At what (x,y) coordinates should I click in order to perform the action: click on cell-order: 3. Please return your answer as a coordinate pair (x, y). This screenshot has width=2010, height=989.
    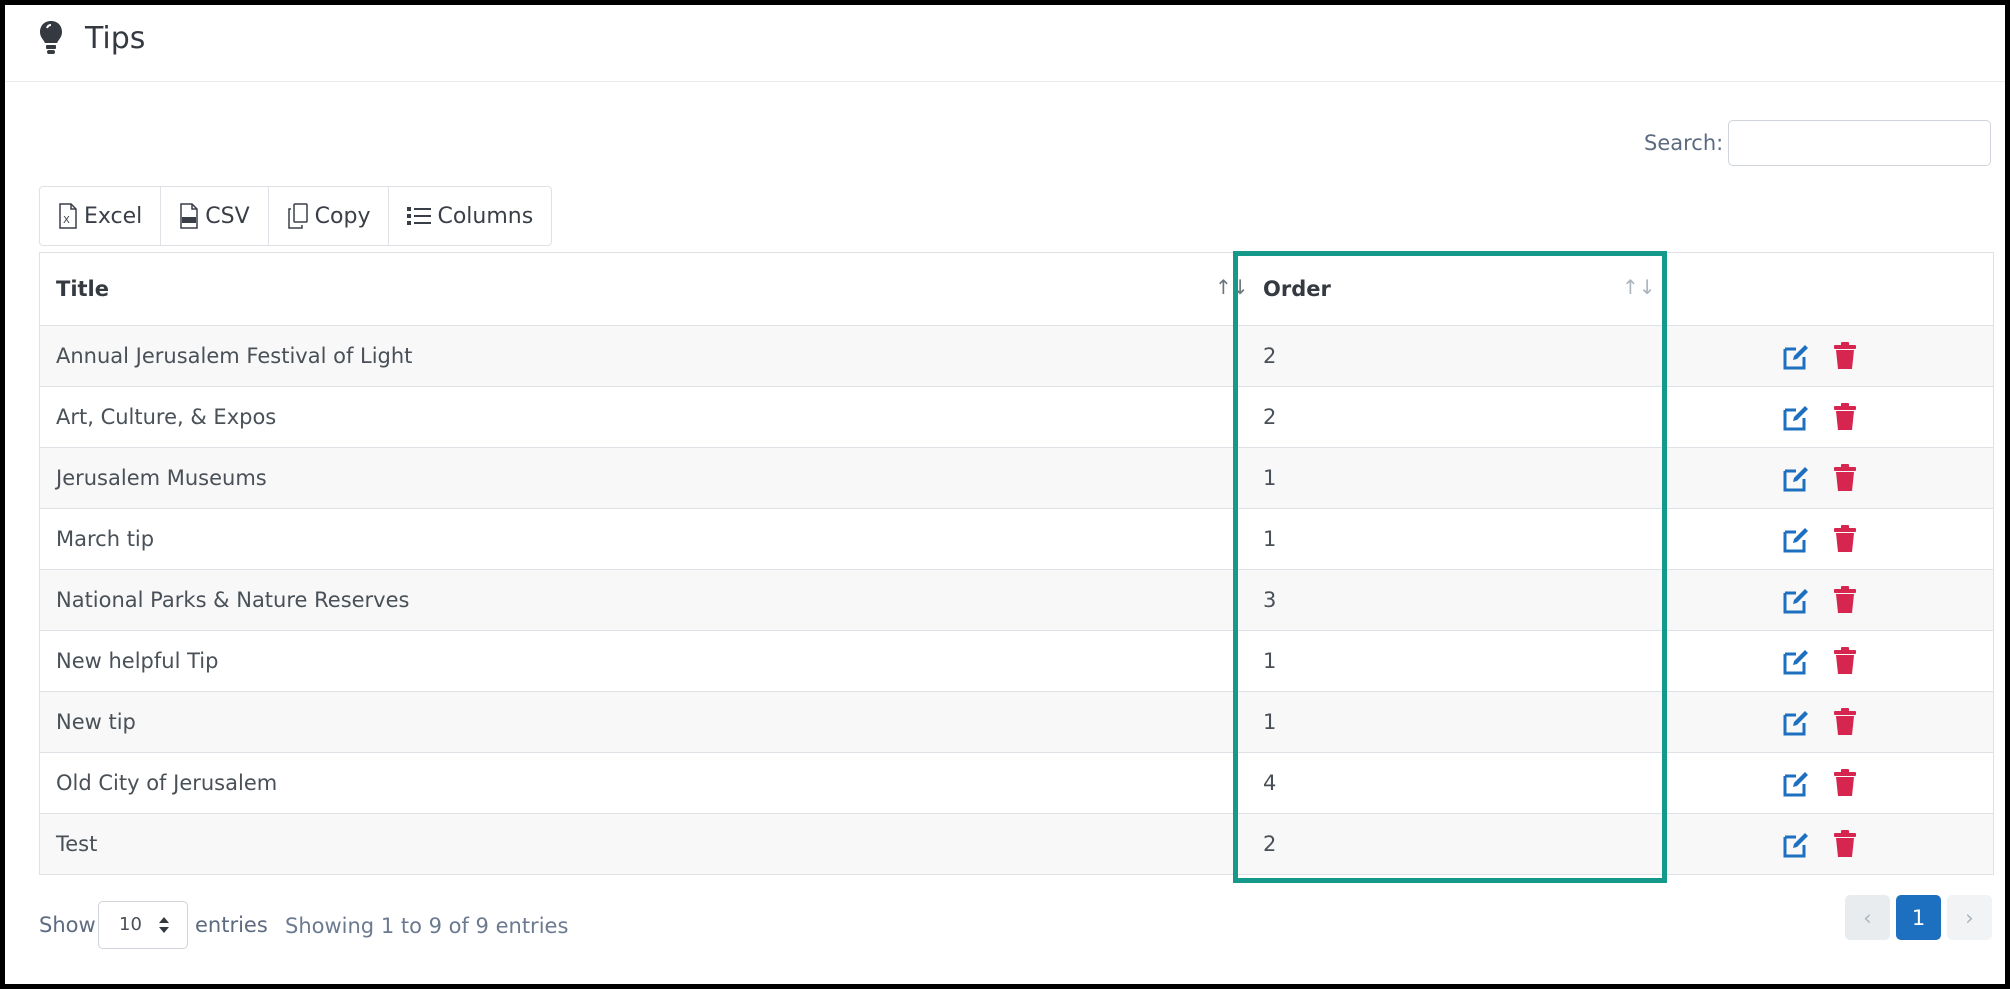
    Looking at the image, I should click on (1270, 600).